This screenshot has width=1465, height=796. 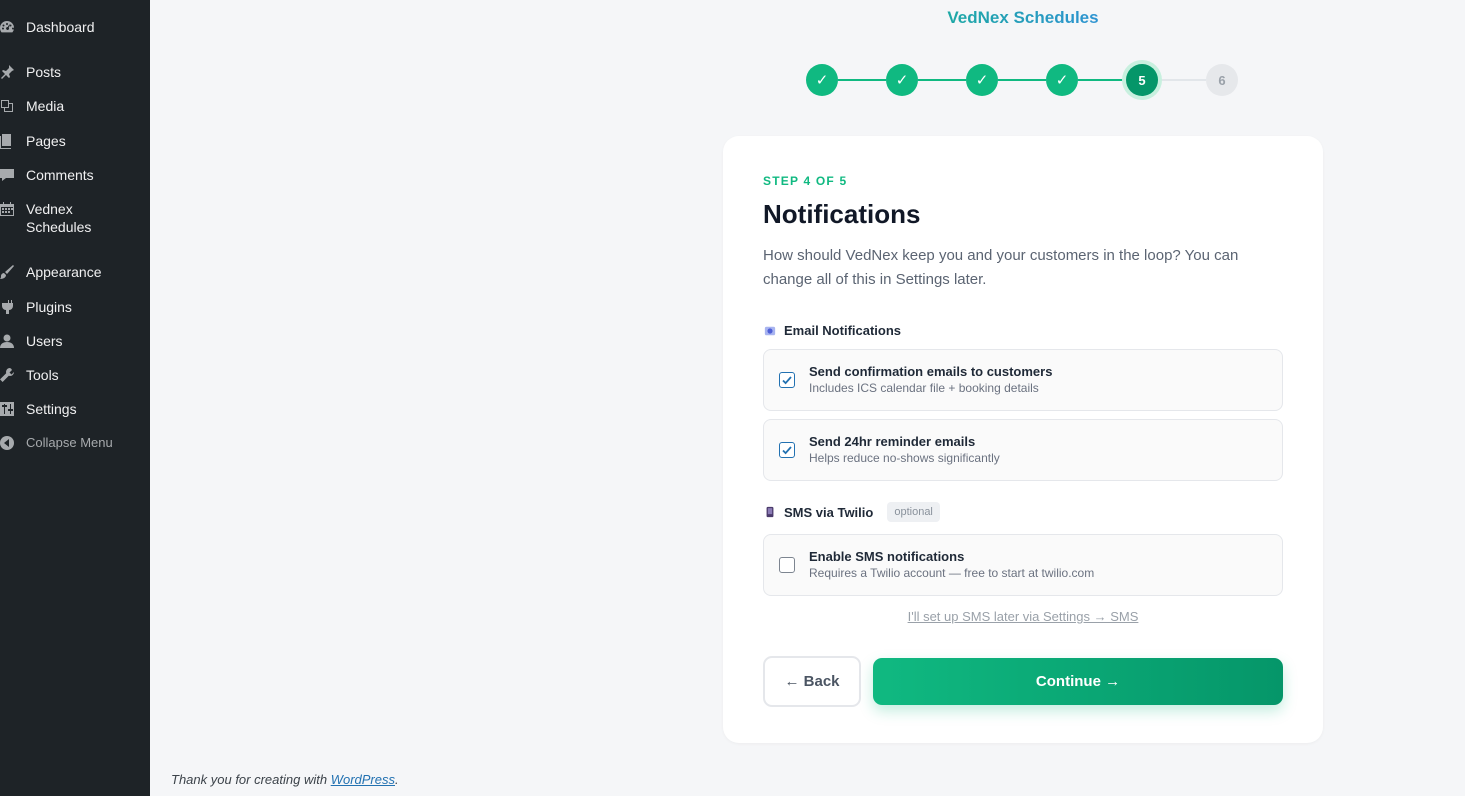 I want to click on sidebar-item-vednex-schedules: Vednex Schedules, so click(x=60, y=218).